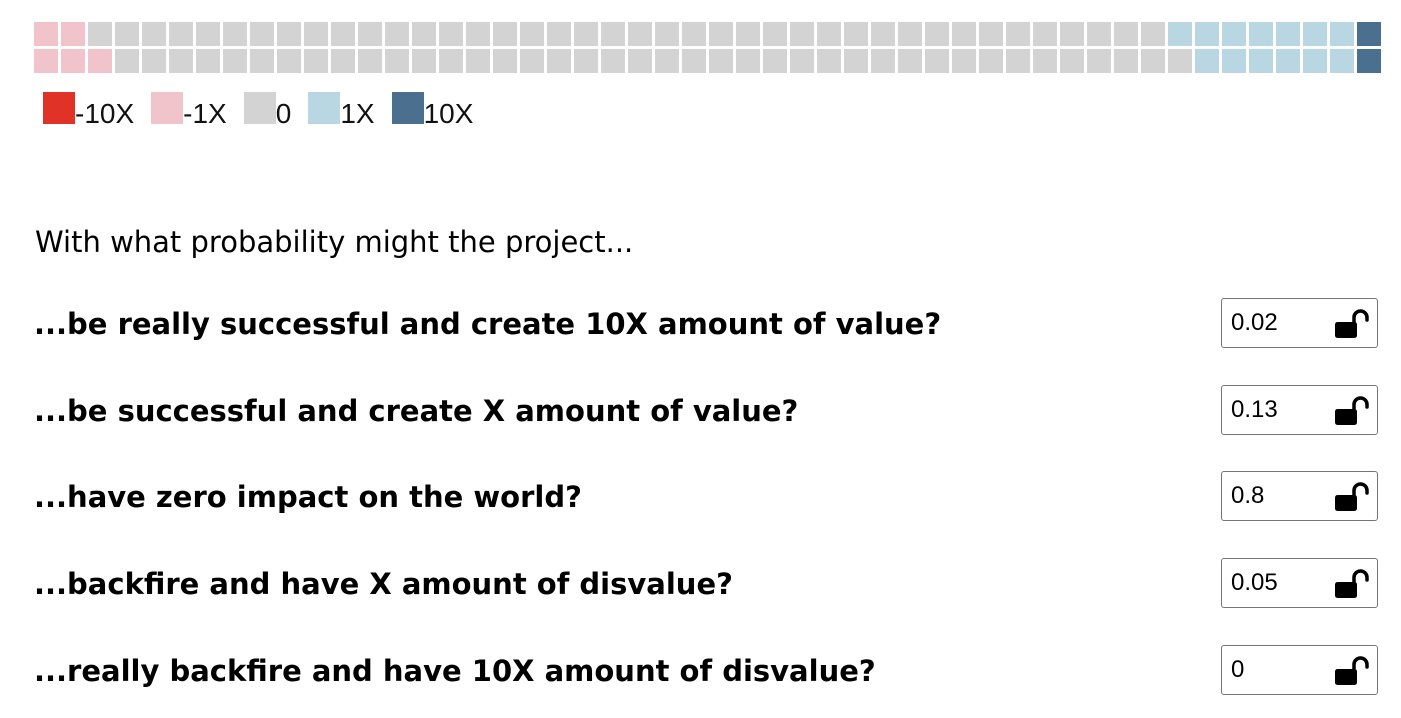 This screenshot has width=1401, height=718. What do you see at coordinates (706, 497) in the screenshot?
I see `question-row-zero-impact: ...have zero impact on the world?` at bounding box center [706, 497].